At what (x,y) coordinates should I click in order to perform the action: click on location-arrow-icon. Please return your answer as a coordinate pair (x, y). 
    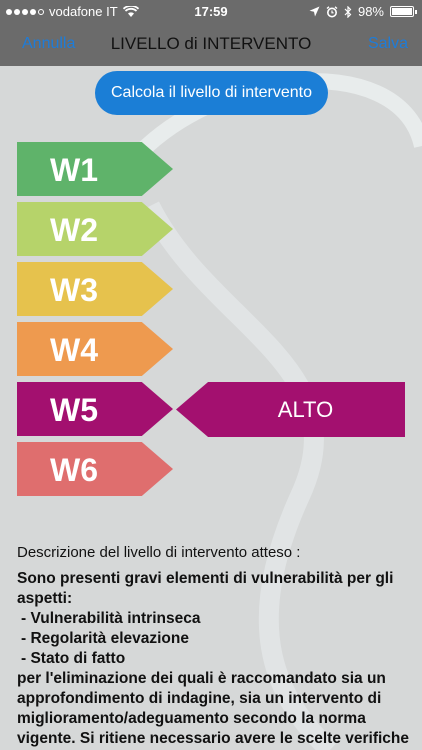
    Looking at the image, I should click on (314, 11).